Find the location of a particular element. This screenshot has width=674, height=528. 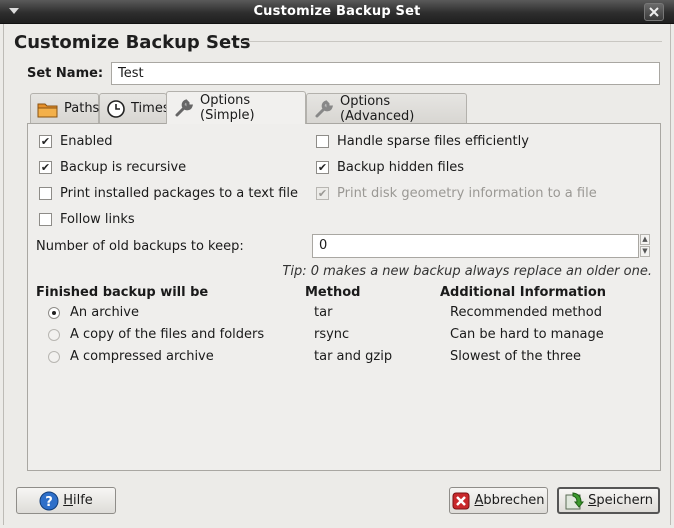

print-packages-checkbox: Print installed packages to a text file is located at coordinates (168, 193).